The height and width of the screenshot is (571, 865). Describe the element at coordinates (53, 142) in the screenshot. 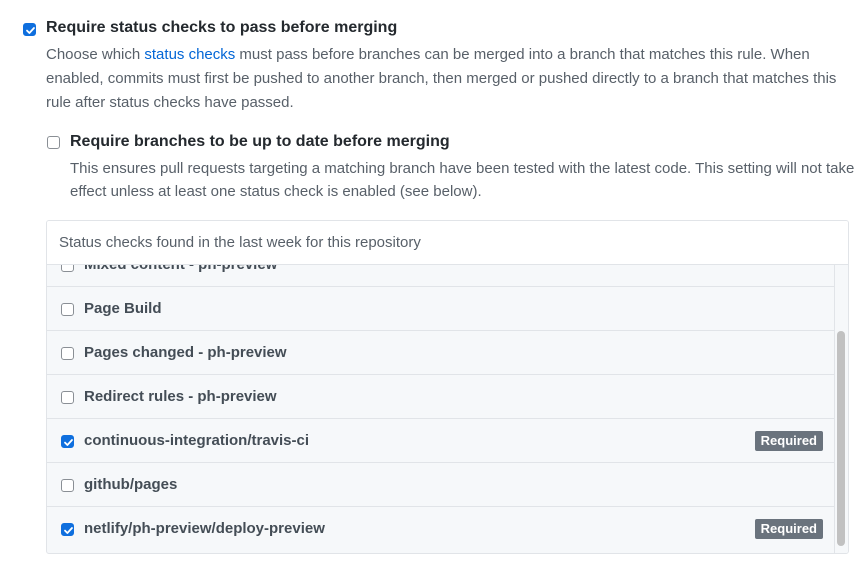

I see `require-up-to-date-checkbox` at that location.